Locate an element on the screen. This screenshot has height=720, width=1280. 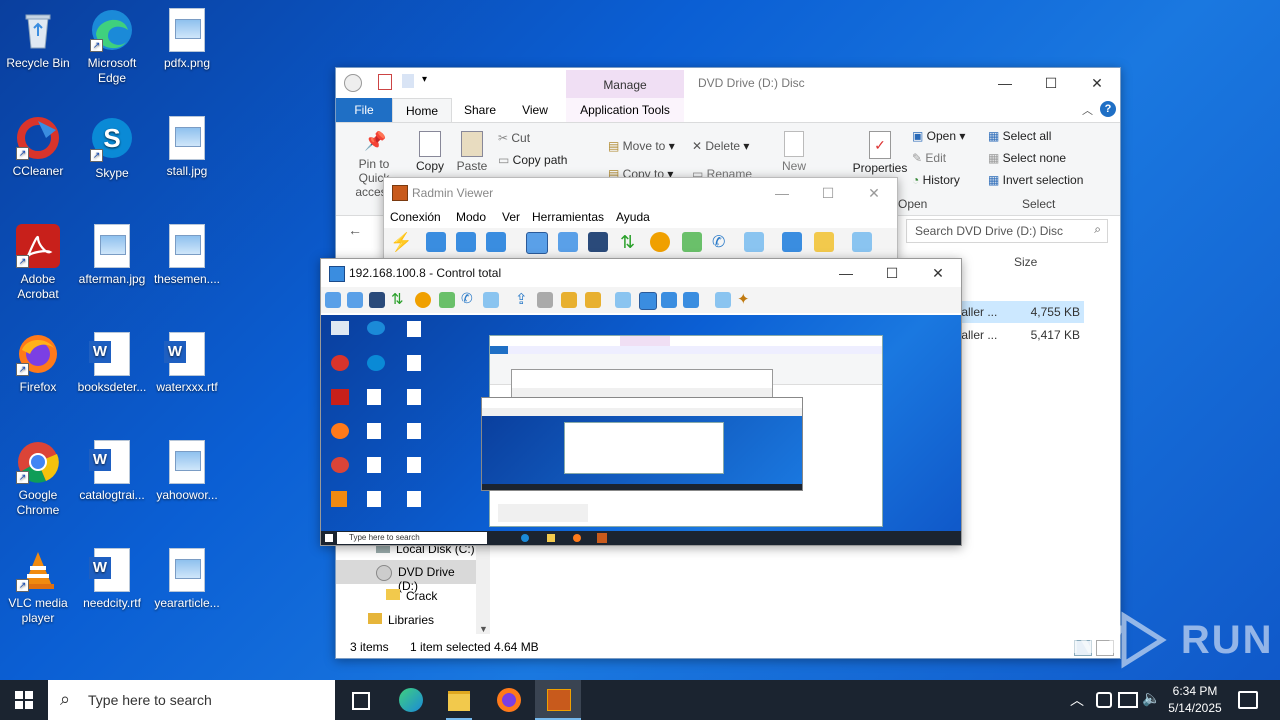
tab-share: Share is located at coordinates (480, 110).